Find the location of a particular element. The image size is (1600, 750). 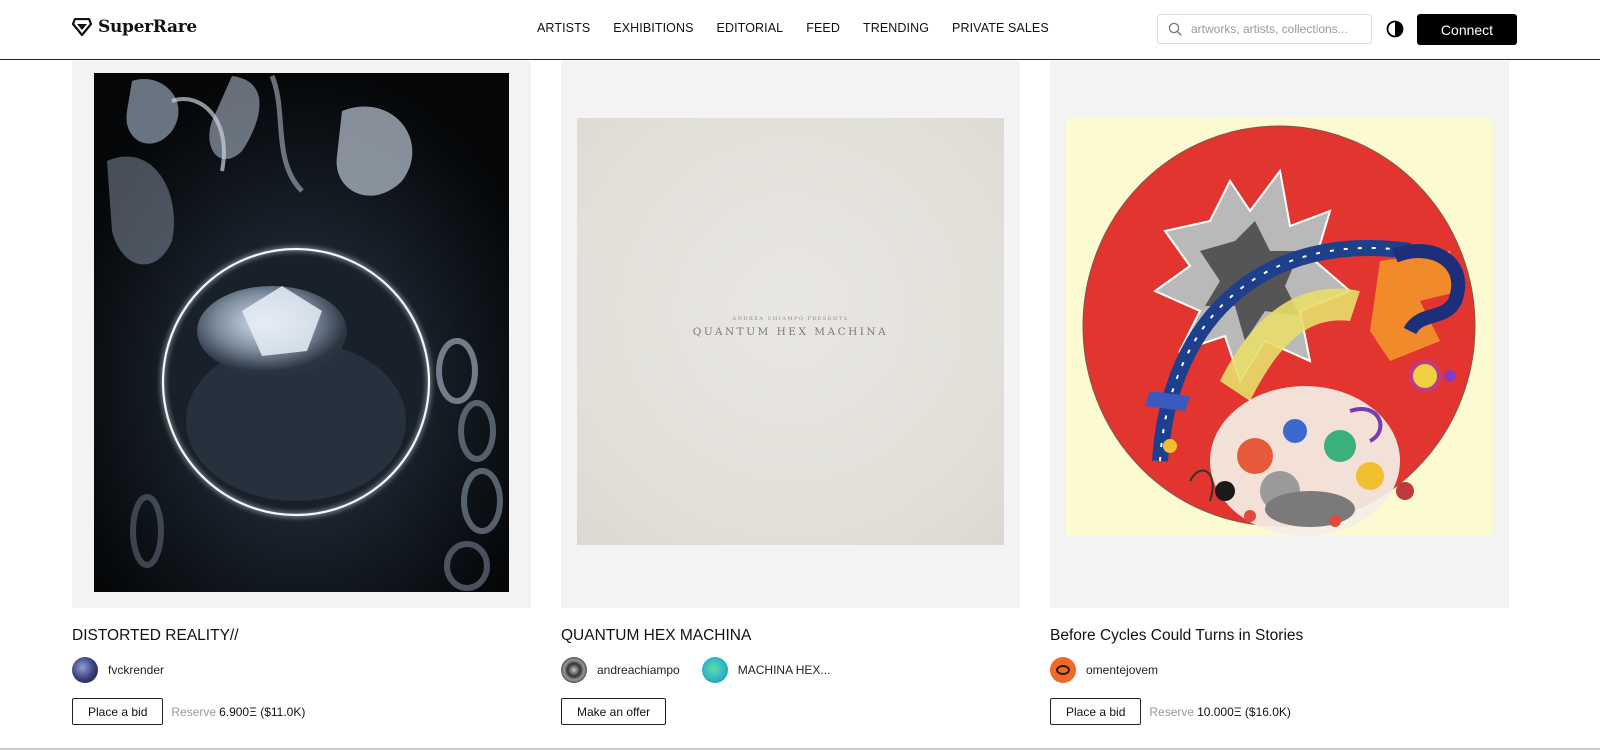

artwork-actions: Place a bid Reserve 10.000Ξ ($16.0K) is located at coordinates (1170, 711).